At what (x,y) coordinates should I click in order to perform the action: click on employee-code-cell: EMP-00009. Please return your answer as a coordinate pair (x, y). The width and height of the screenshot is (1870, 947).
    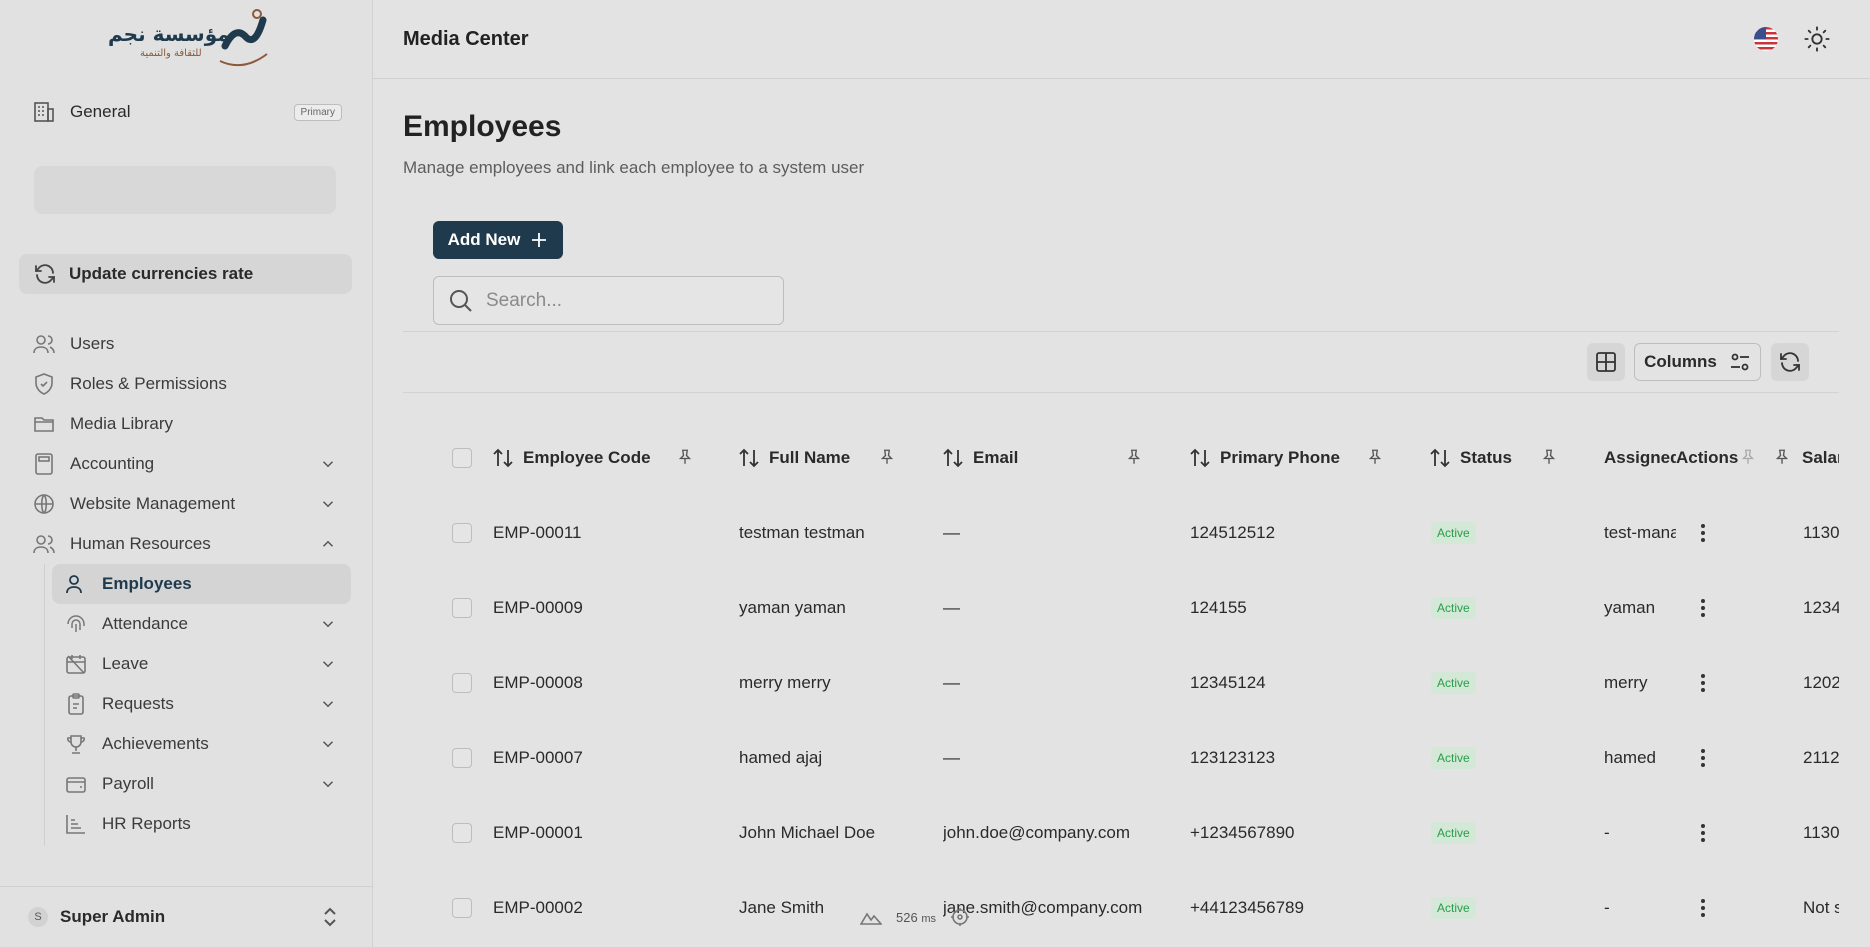
    Looking at the image, I should click on (538, 607).